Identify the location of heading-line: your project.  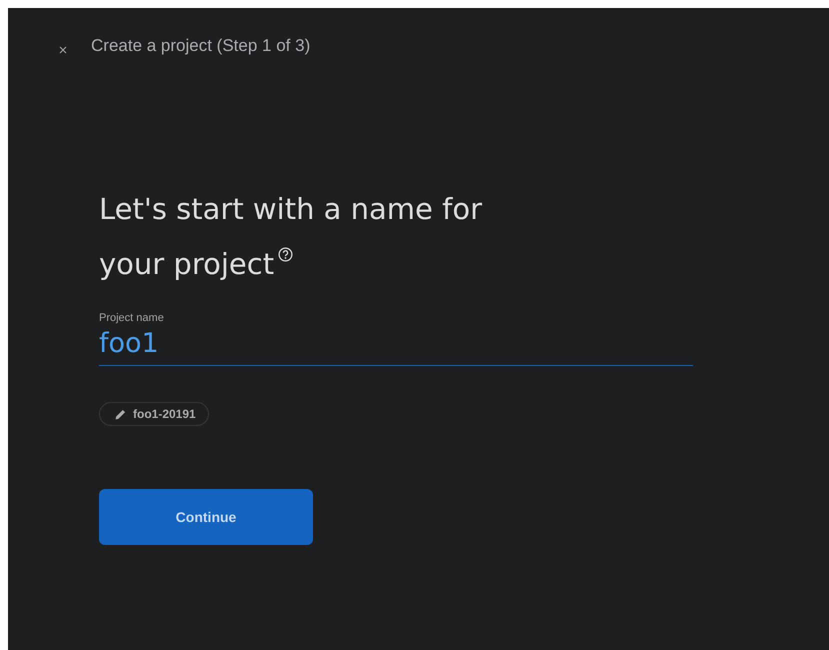
(186, 264).